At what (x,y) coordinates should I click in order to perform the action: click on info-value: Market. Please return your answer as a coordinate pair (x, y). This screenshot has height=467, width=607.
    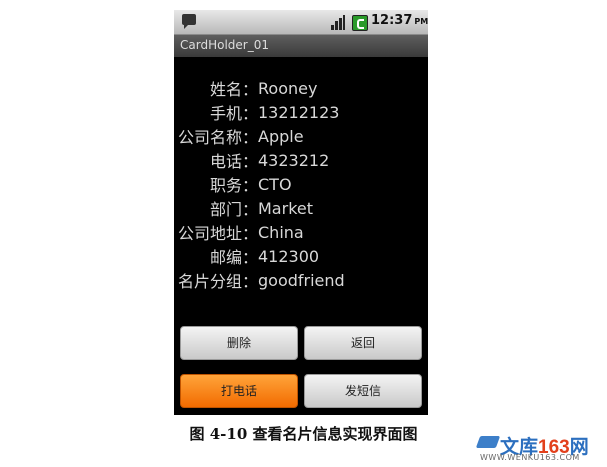
    Looking at the image, I should click on (285, 208).